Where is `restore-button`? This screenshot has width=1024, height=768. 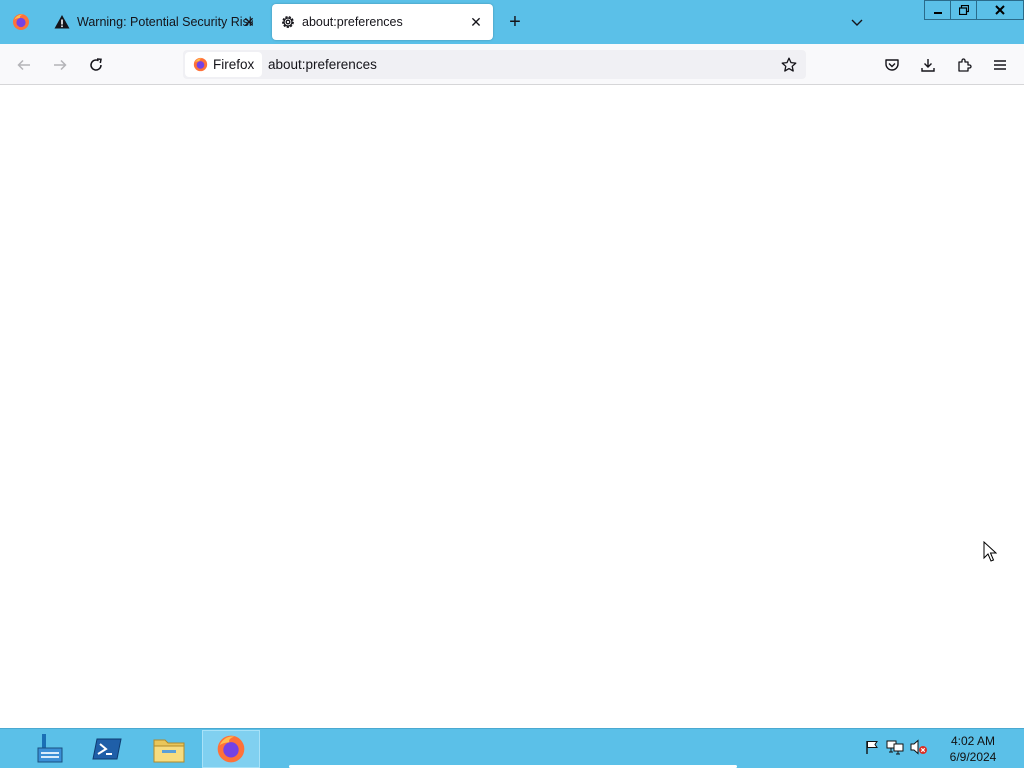
restore-button is located at coordinates (963, 10).